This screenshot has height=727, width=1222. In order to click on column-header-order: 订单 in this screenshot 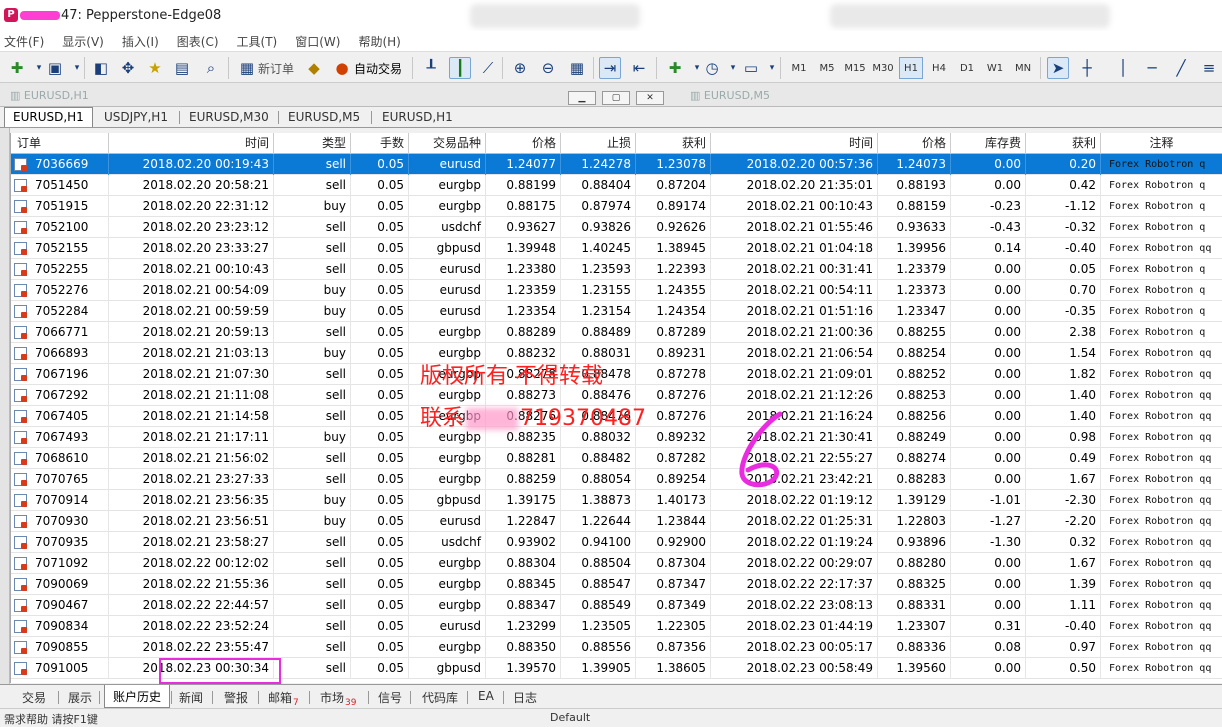, I will do `click(60, 143)`.